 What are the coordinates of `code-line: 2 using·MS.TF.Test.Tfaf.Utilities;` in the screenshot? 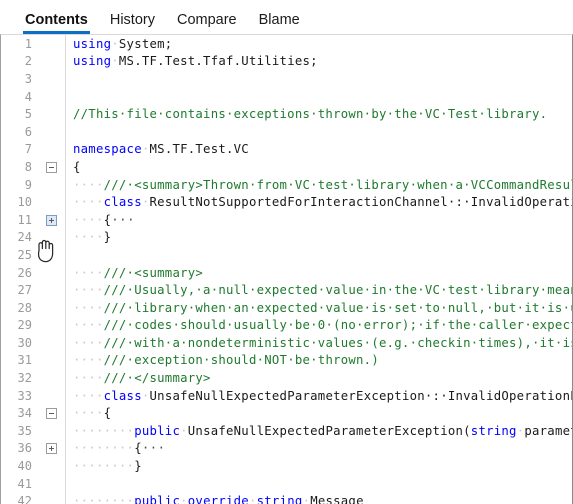 It's located at (287, 61).